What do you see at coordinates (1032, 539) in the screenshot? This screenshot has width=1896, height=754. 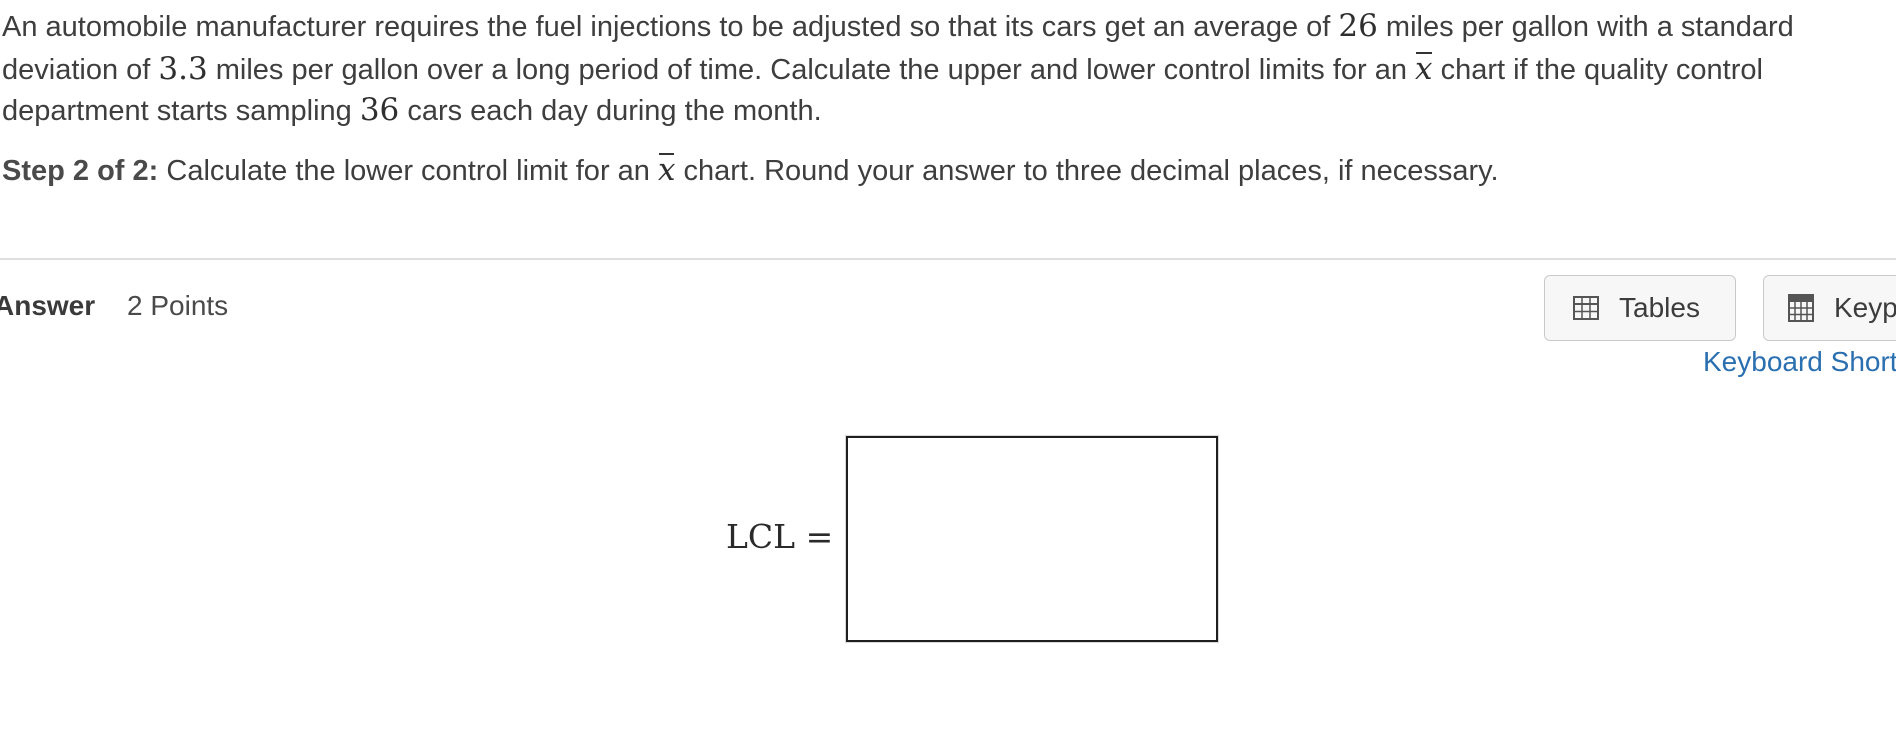 I see `lcl-answer-input` at bounding box center [1032, 539].